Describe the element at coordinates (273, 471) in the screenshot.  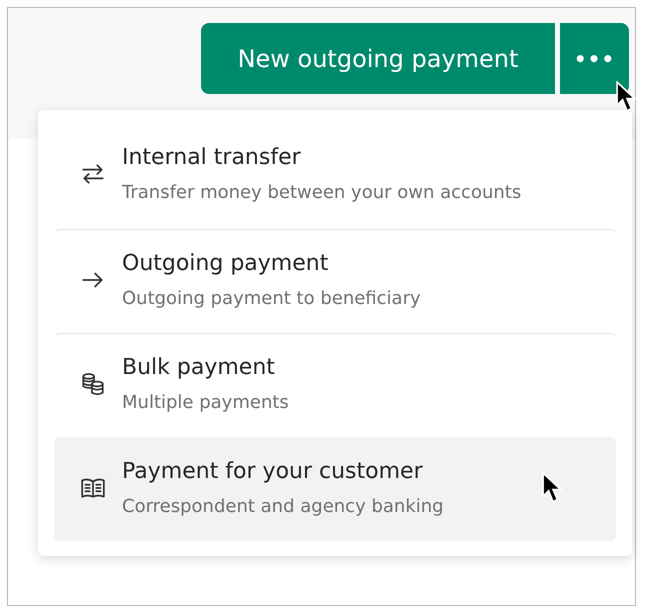
I see `item-title: Payment for your customer` at that location.